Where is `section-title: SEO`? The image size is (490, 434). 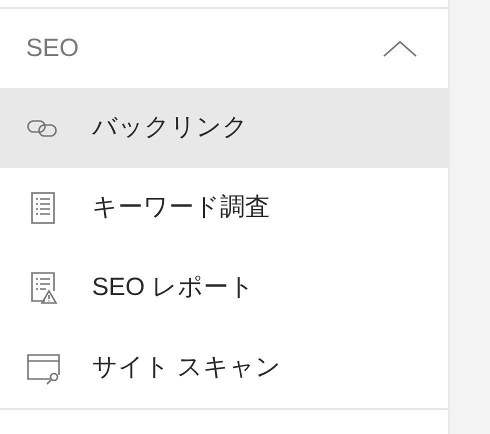 section-title: SEO is located at coordinates (52, 48).